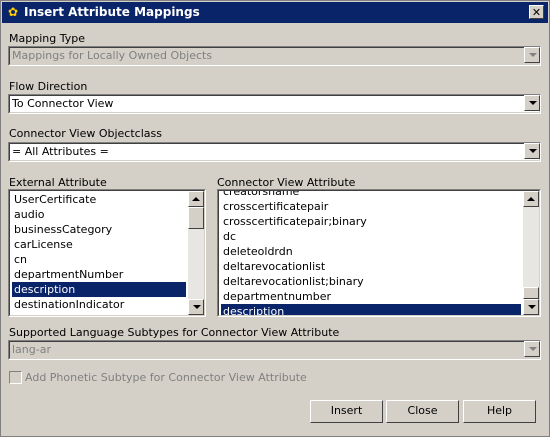 The width and height of the screenshot is (550, 437). Describe the element at coordinates (499, 411) in the screenshot. I see `help-button: Help` at that location.